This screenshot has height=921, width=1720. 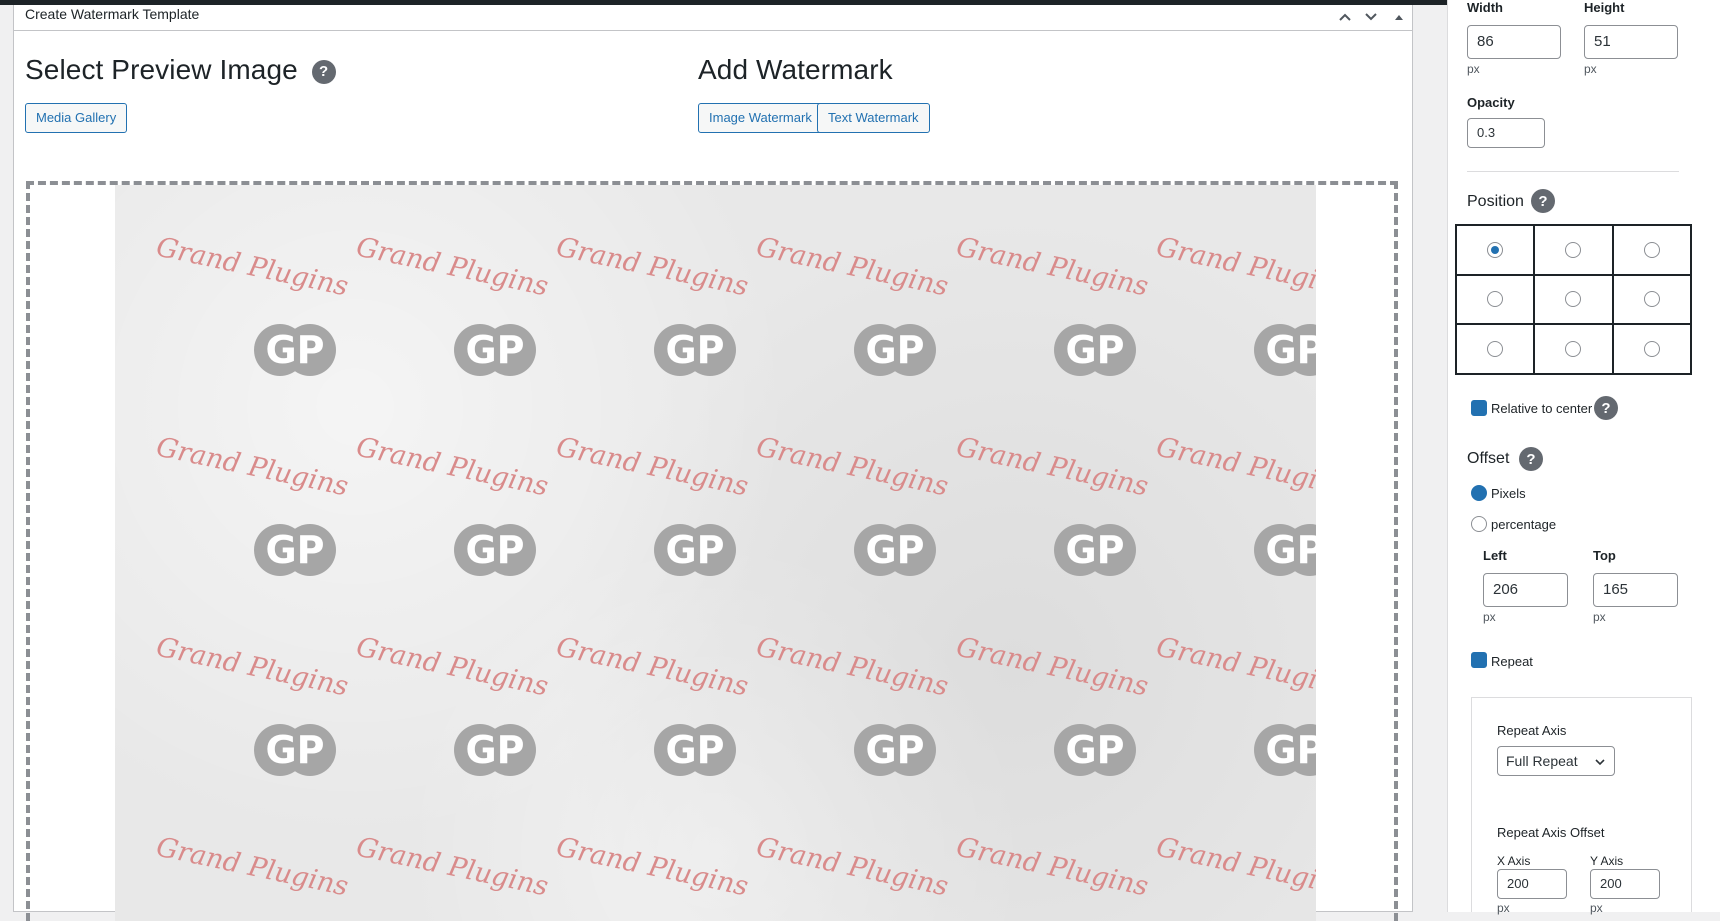 I want to click on relative-to-center-label: Relative to center, so click(x=1542, y=408).